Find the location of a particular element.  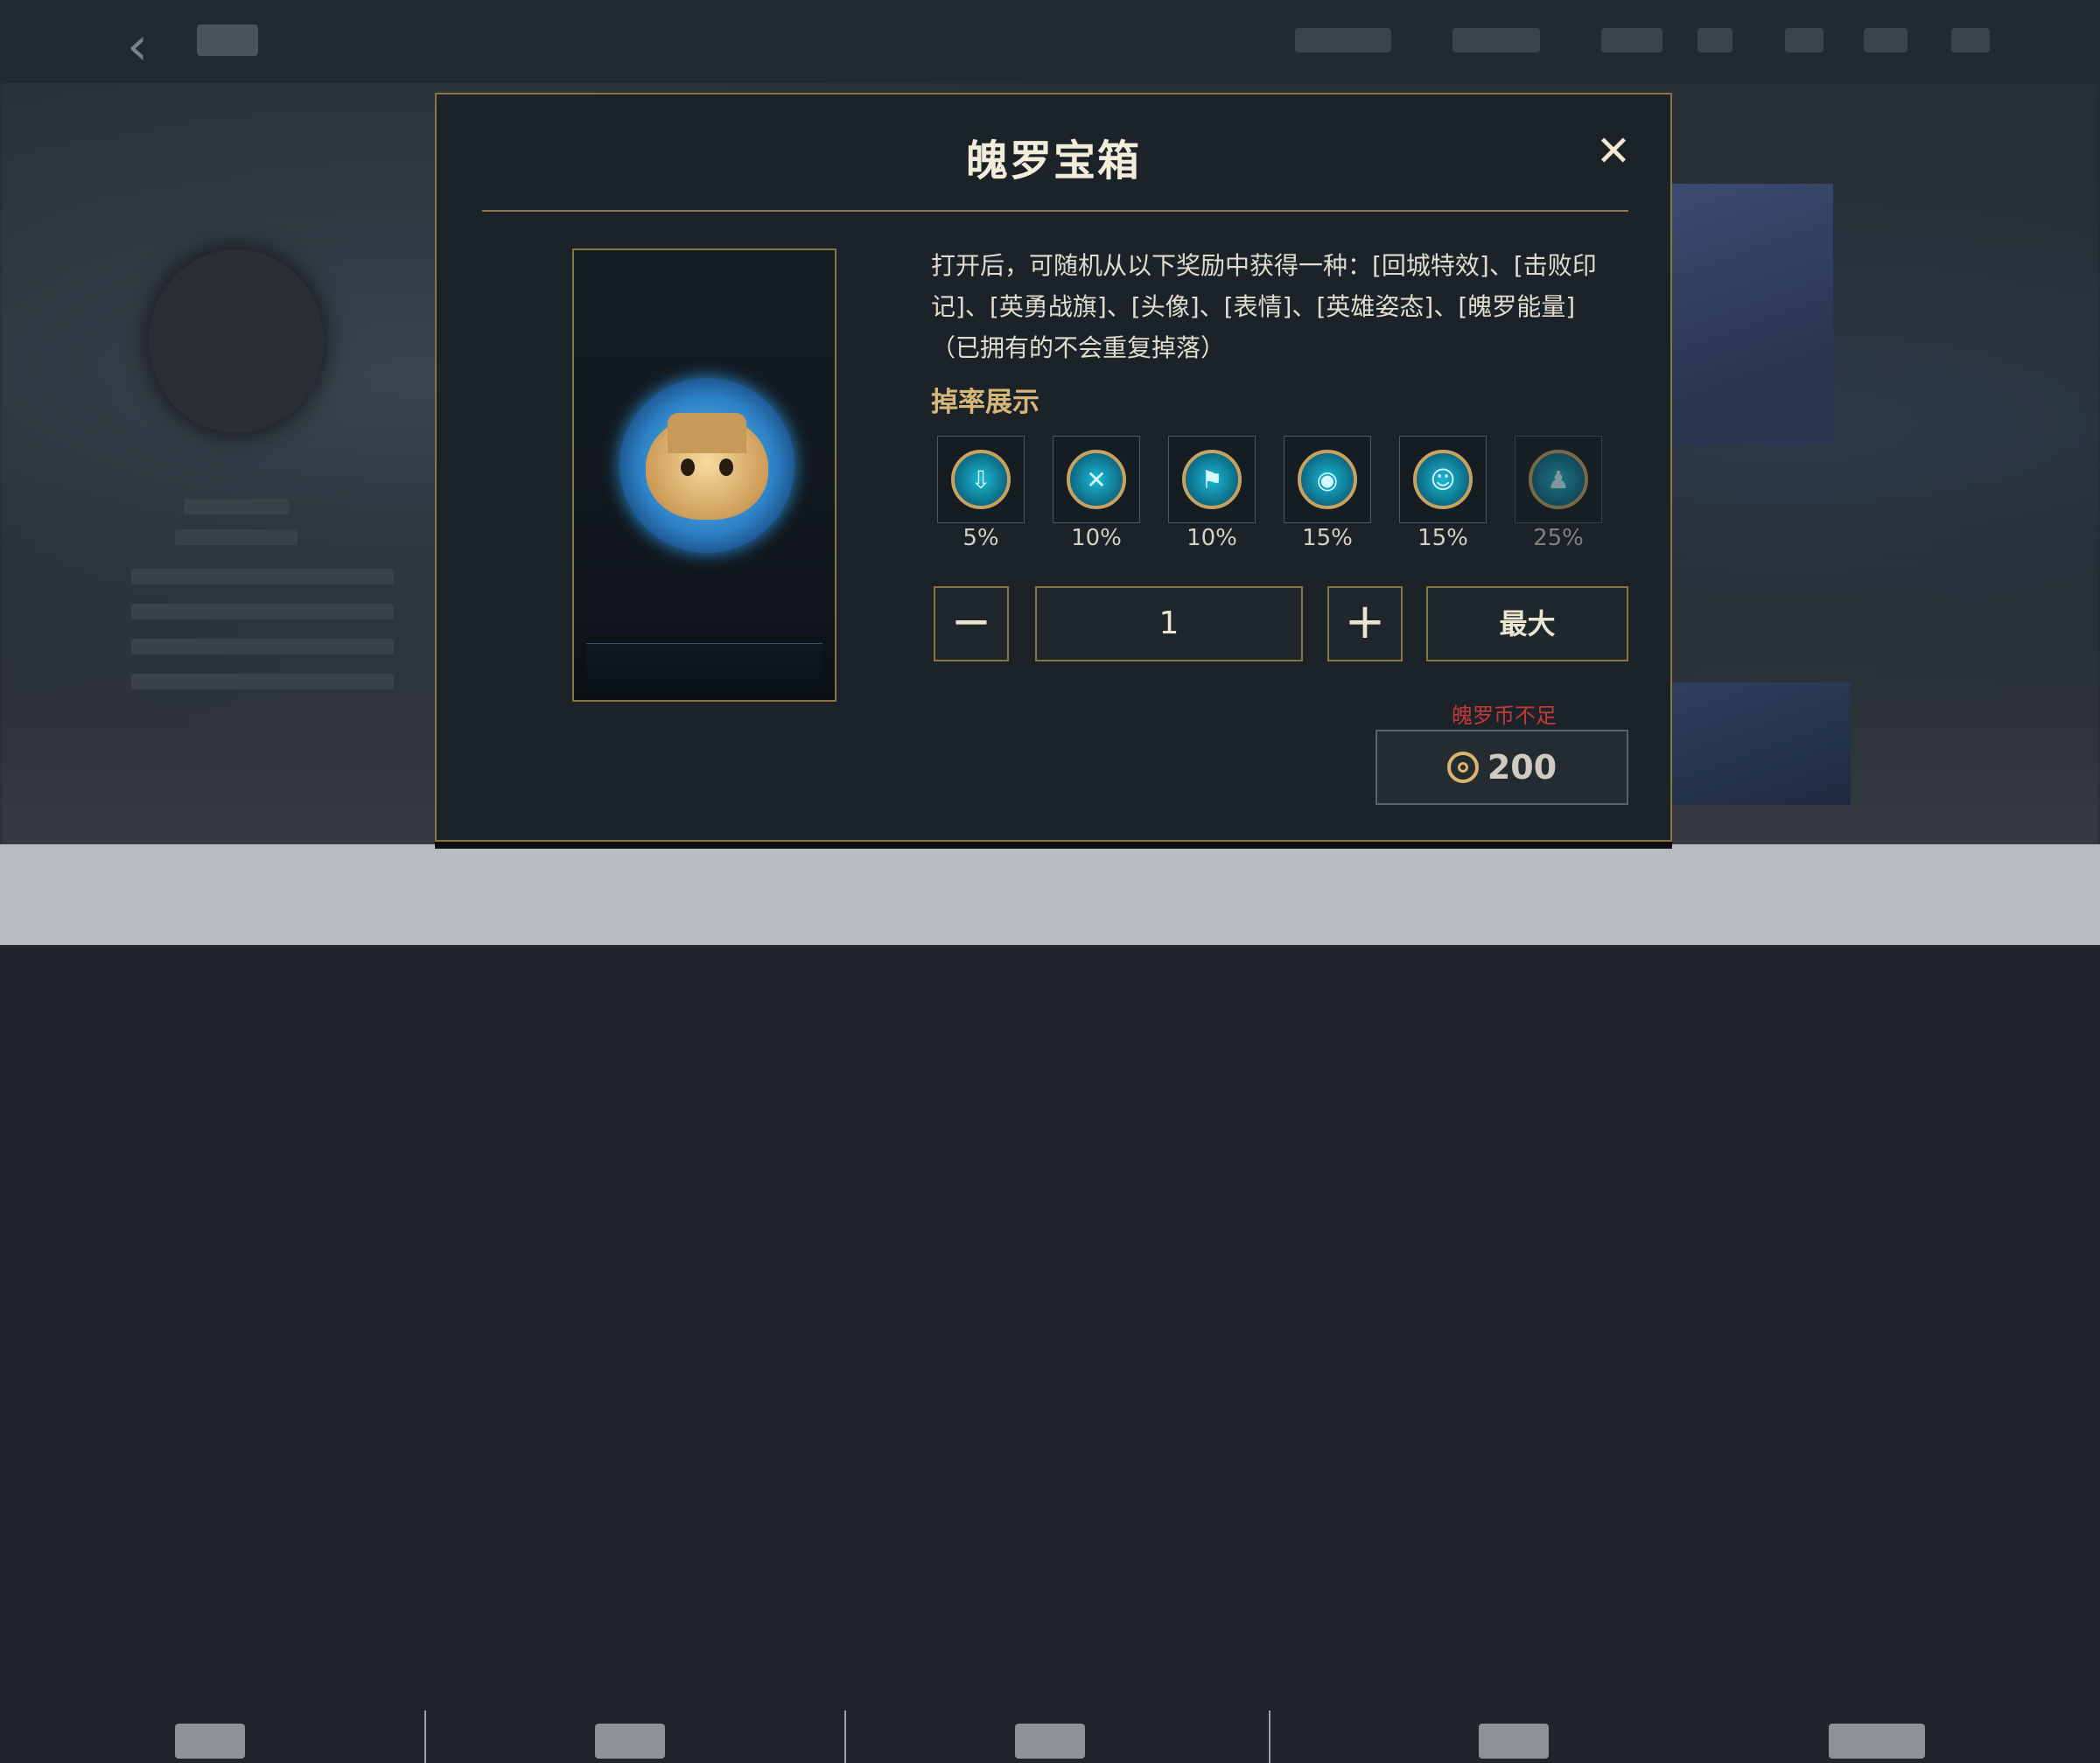

drop-rate-item: ✕ 10% is located at coordinates (1096, 493).